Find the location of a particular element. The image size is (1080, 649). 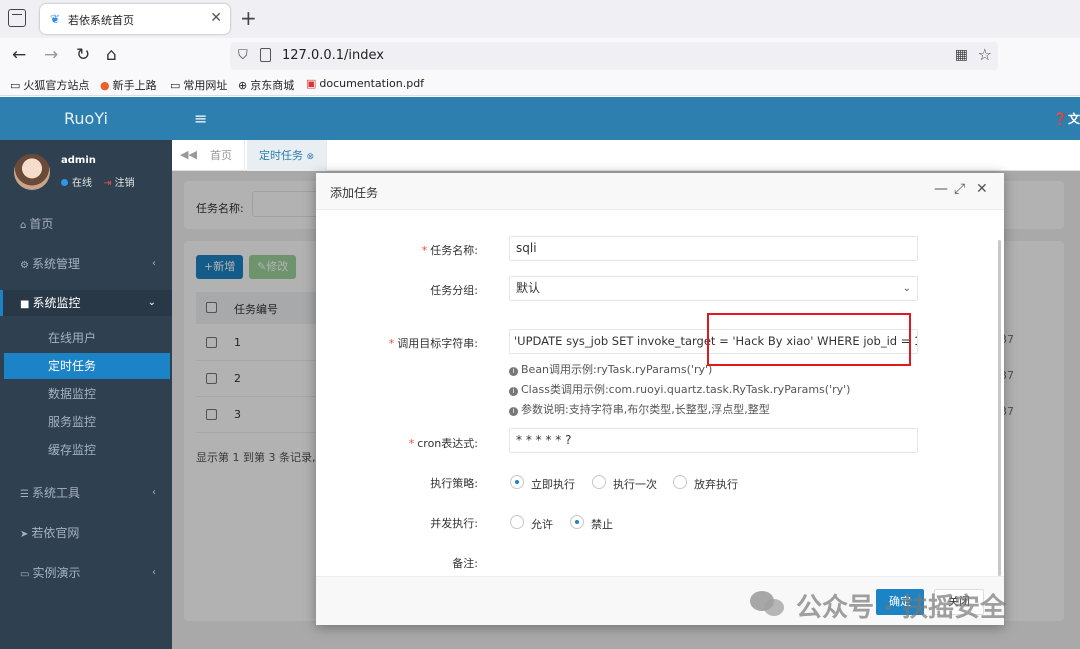

user-panel: admin 在线 ⇥ 注销 is located at coordinates (86, 174).